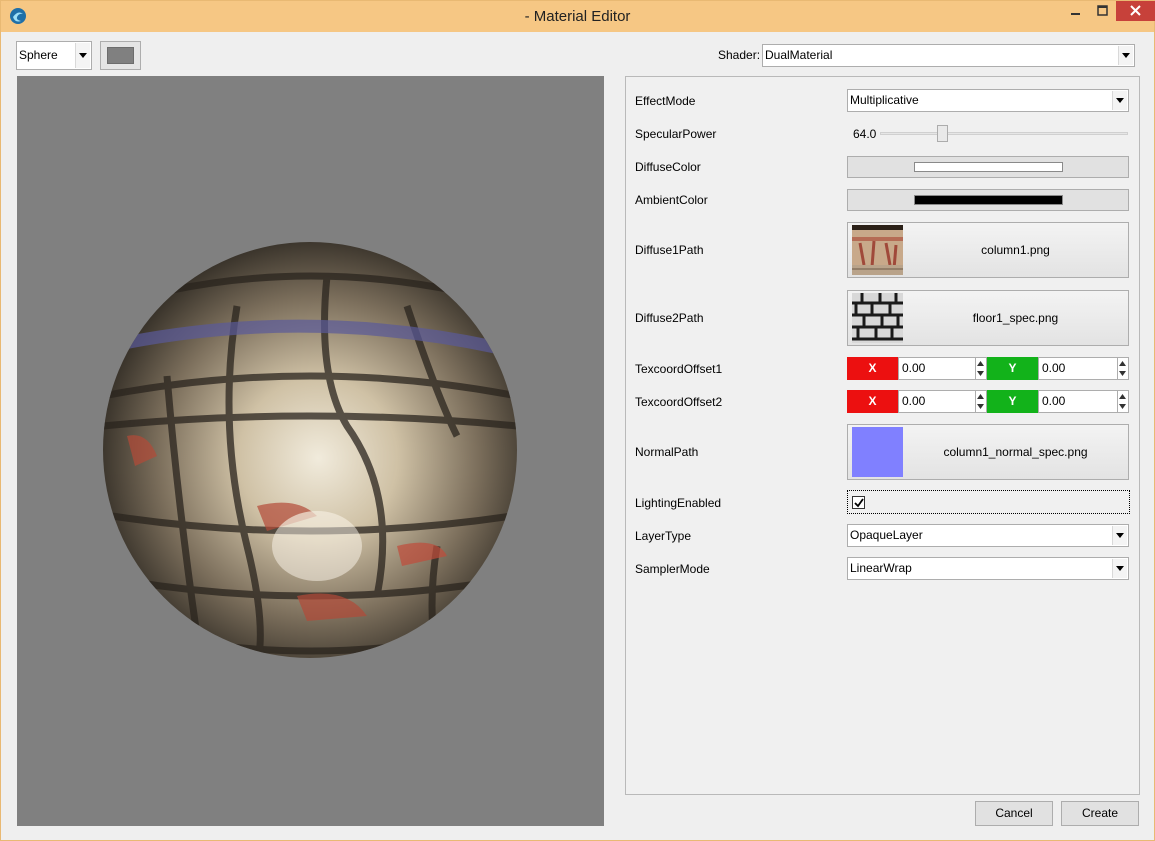 The width and height of the screenshot is (1155, 841). What do you see at coordinates (865, 134) in the screenshot?
I see `specular-power-value: 64.0` at bounding box center [865, 134].